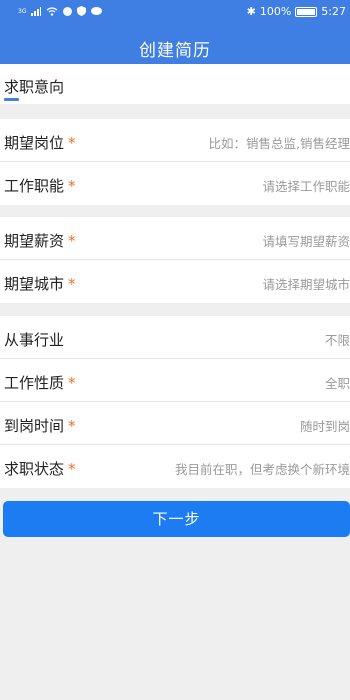 This screenshot has height=700, width=350. Describe the element at coordinates (275, 11) in the screenshot. I see `battery-text: 100%` at that location.